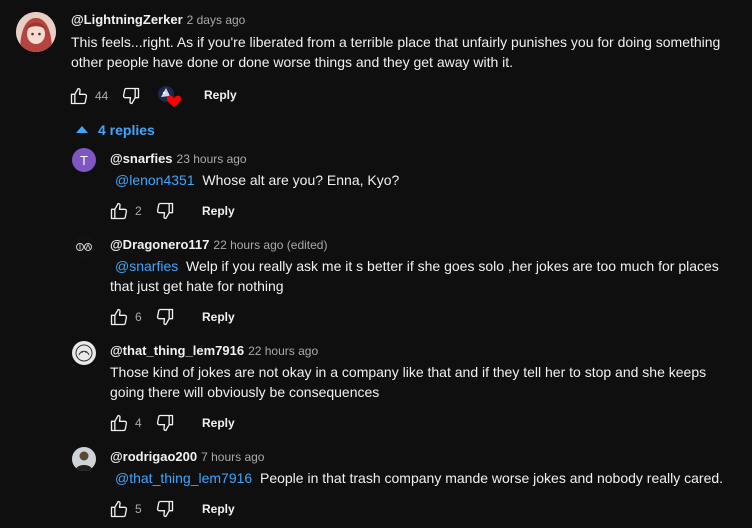 This screenshot has width=752, height=528. What do you see at coordinates (257, 180) in the screenshot?
I see `comment-text: @lenon4351 Whose alt are you? Enna, Kyo?` at bounding box center [257, 180].